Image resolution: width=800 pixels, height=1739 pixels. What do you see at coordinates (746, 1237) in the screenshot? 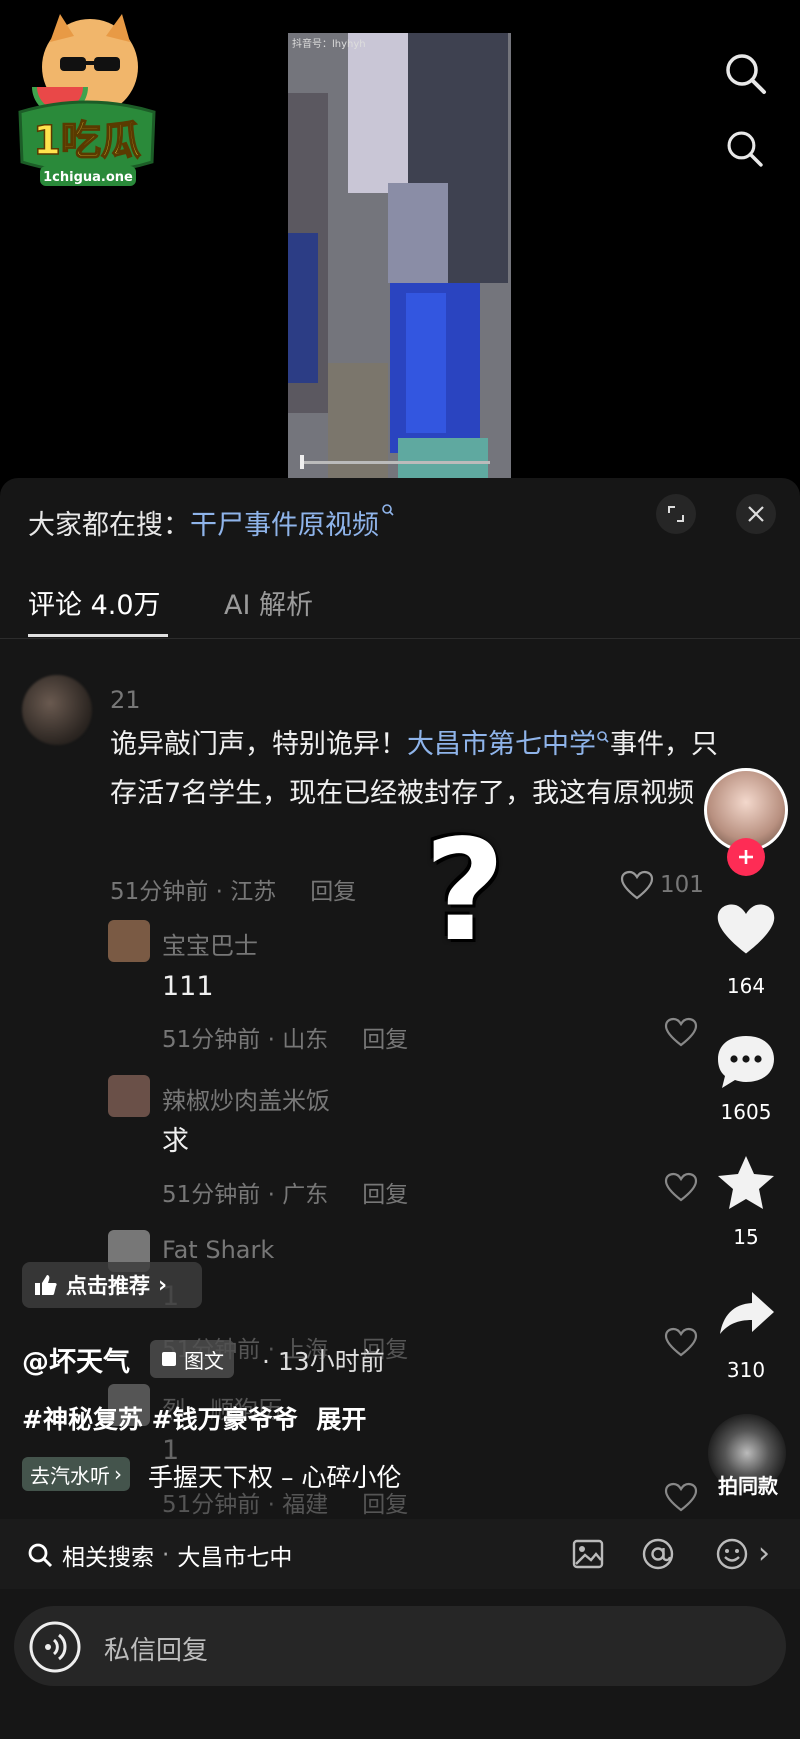
I see `favorite-count: 15` at bounding box center [746, 1237].